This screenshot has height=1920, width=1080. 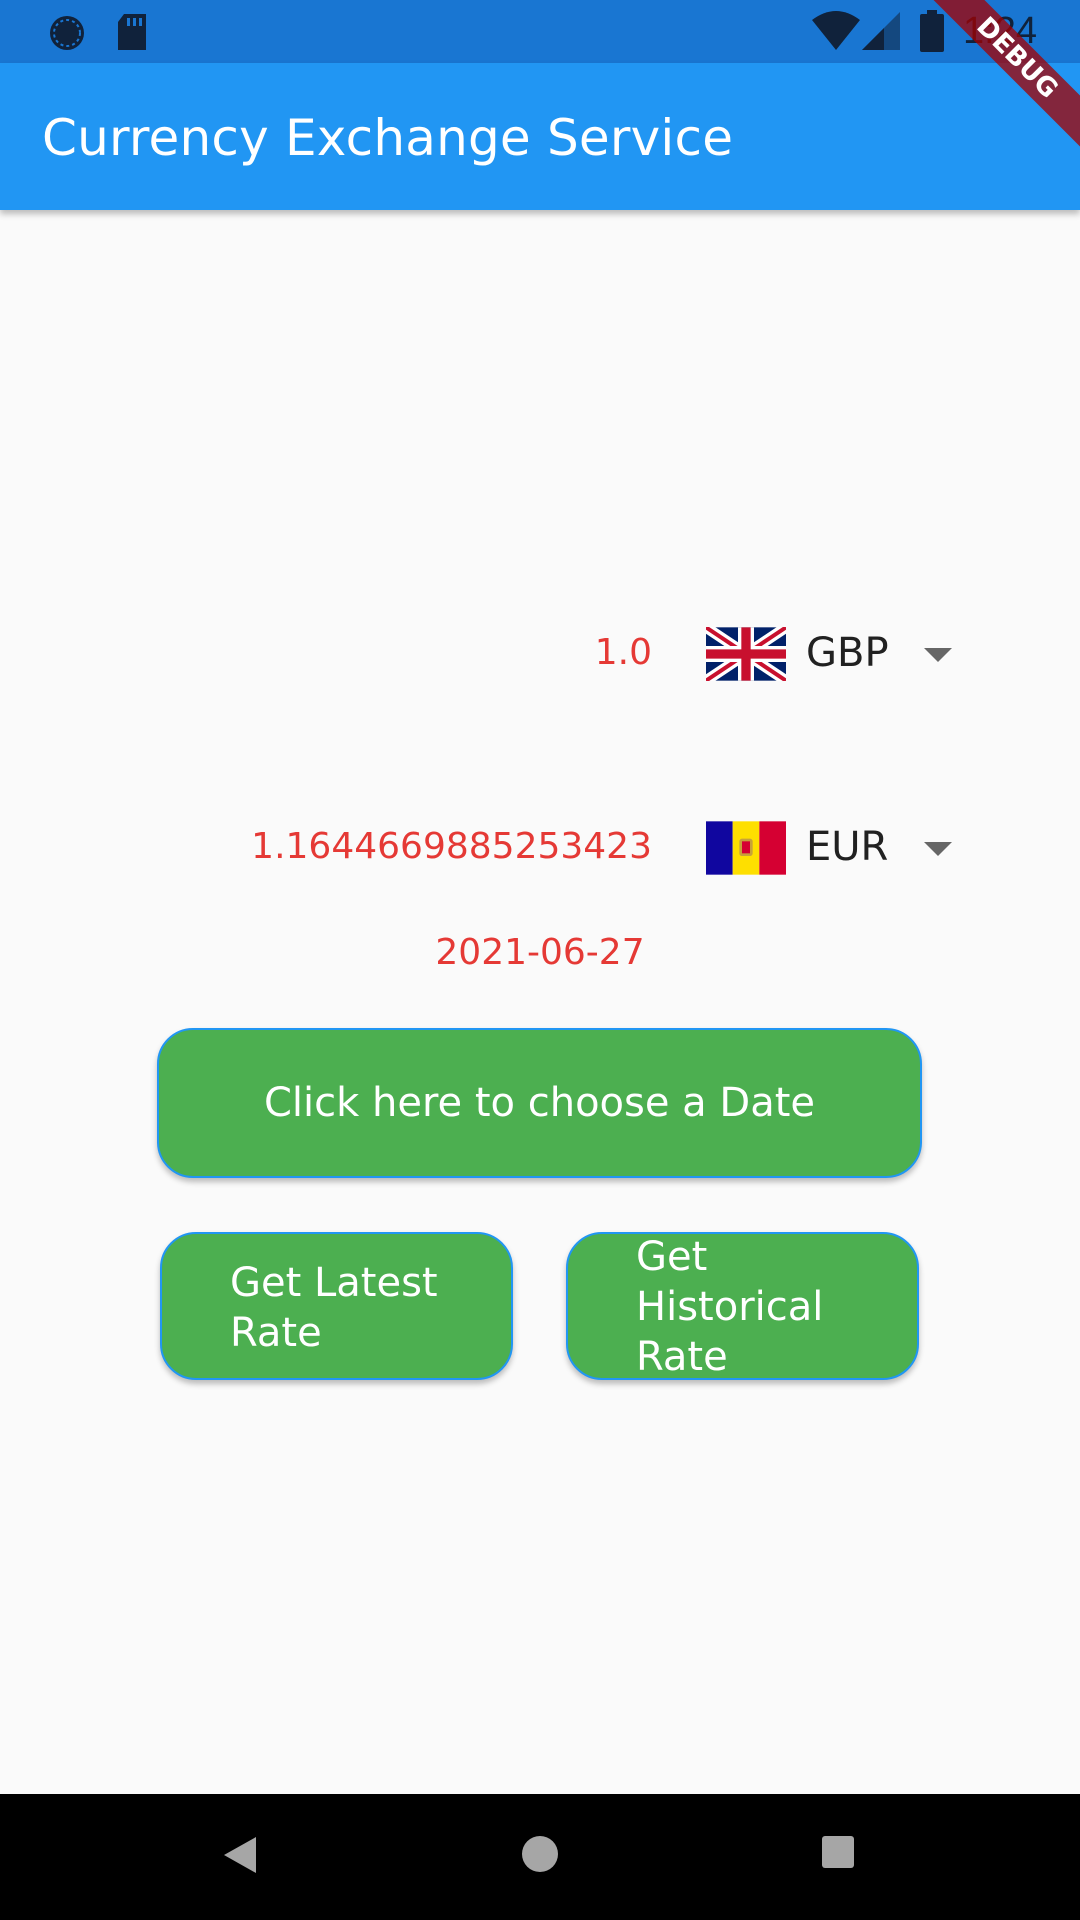 I want to click on from-amount: 1.0, so click(x=526, y=652).